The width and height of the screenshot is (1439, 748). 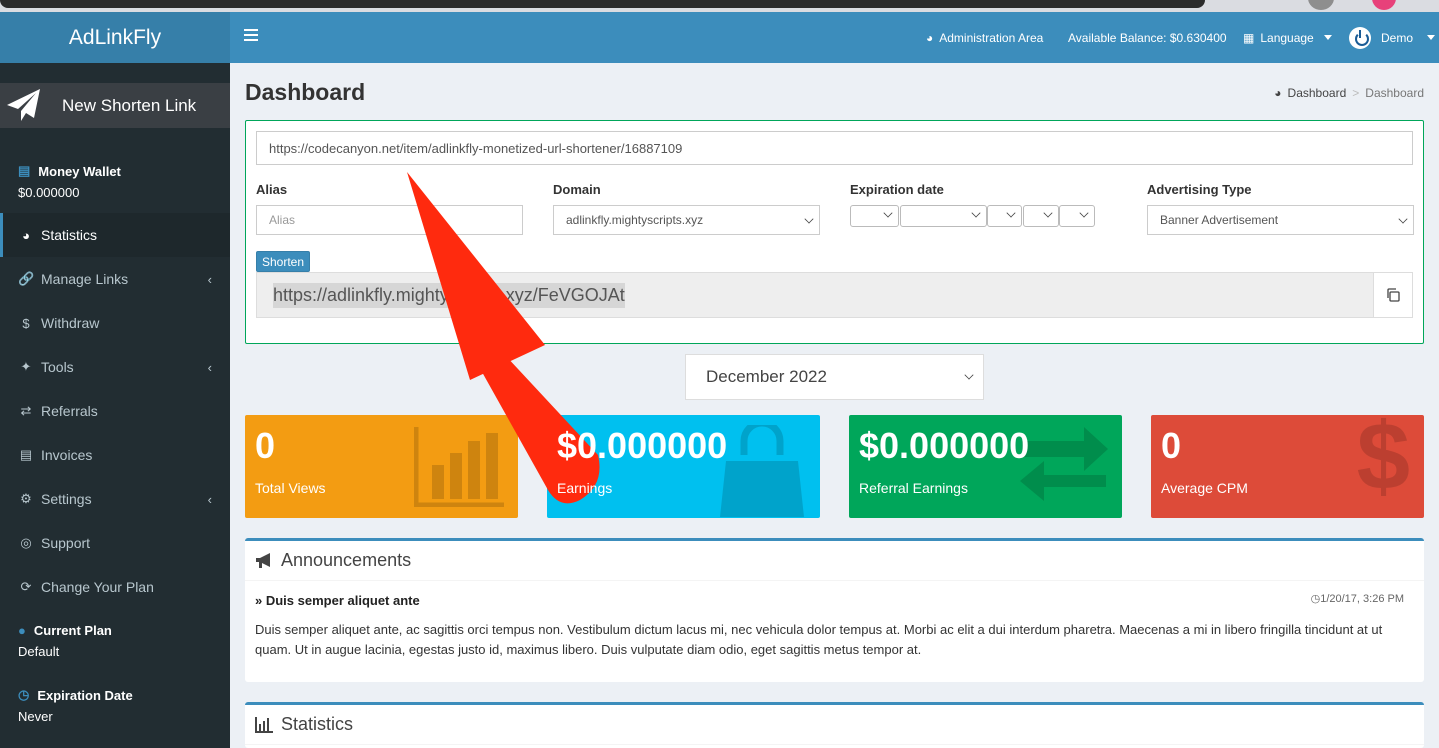 What do you see at coordinates (23, 105) in the screenshot?
I see `paper-plane-icon` at bounding box center [23, 105].